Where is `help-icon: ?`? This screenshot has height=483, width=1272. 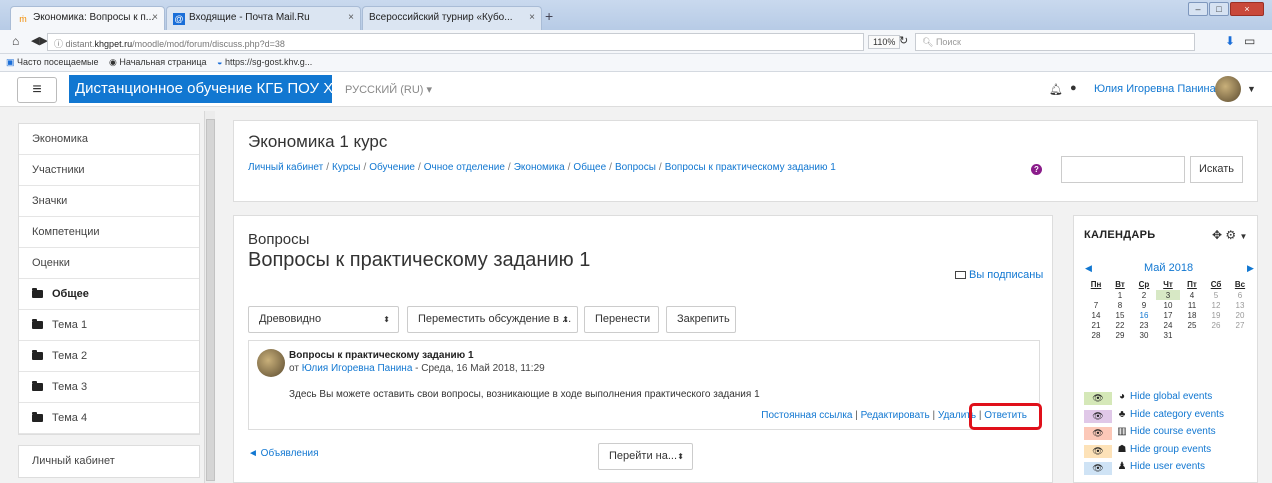
help-icon: ? is located at coordinates (1036, 169).